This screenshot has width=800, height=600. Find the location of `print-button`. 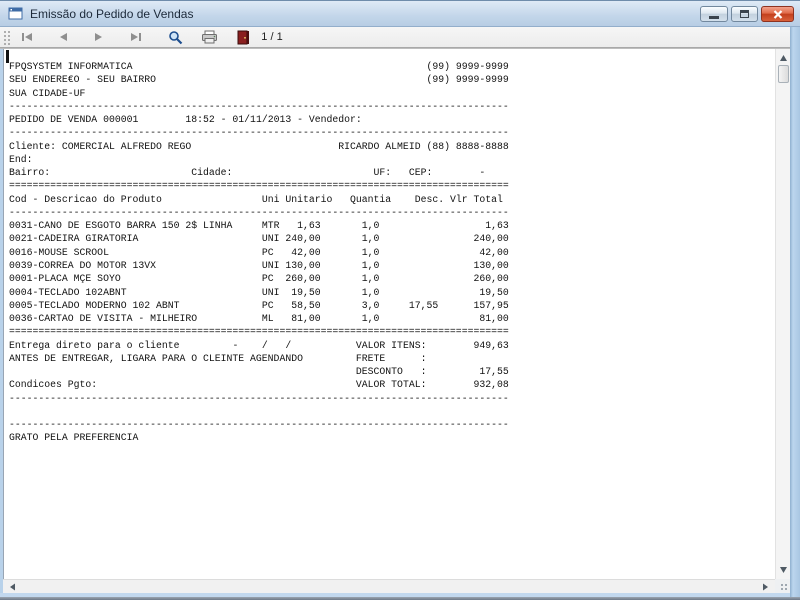

print-button is located at coordinates (209, 37).